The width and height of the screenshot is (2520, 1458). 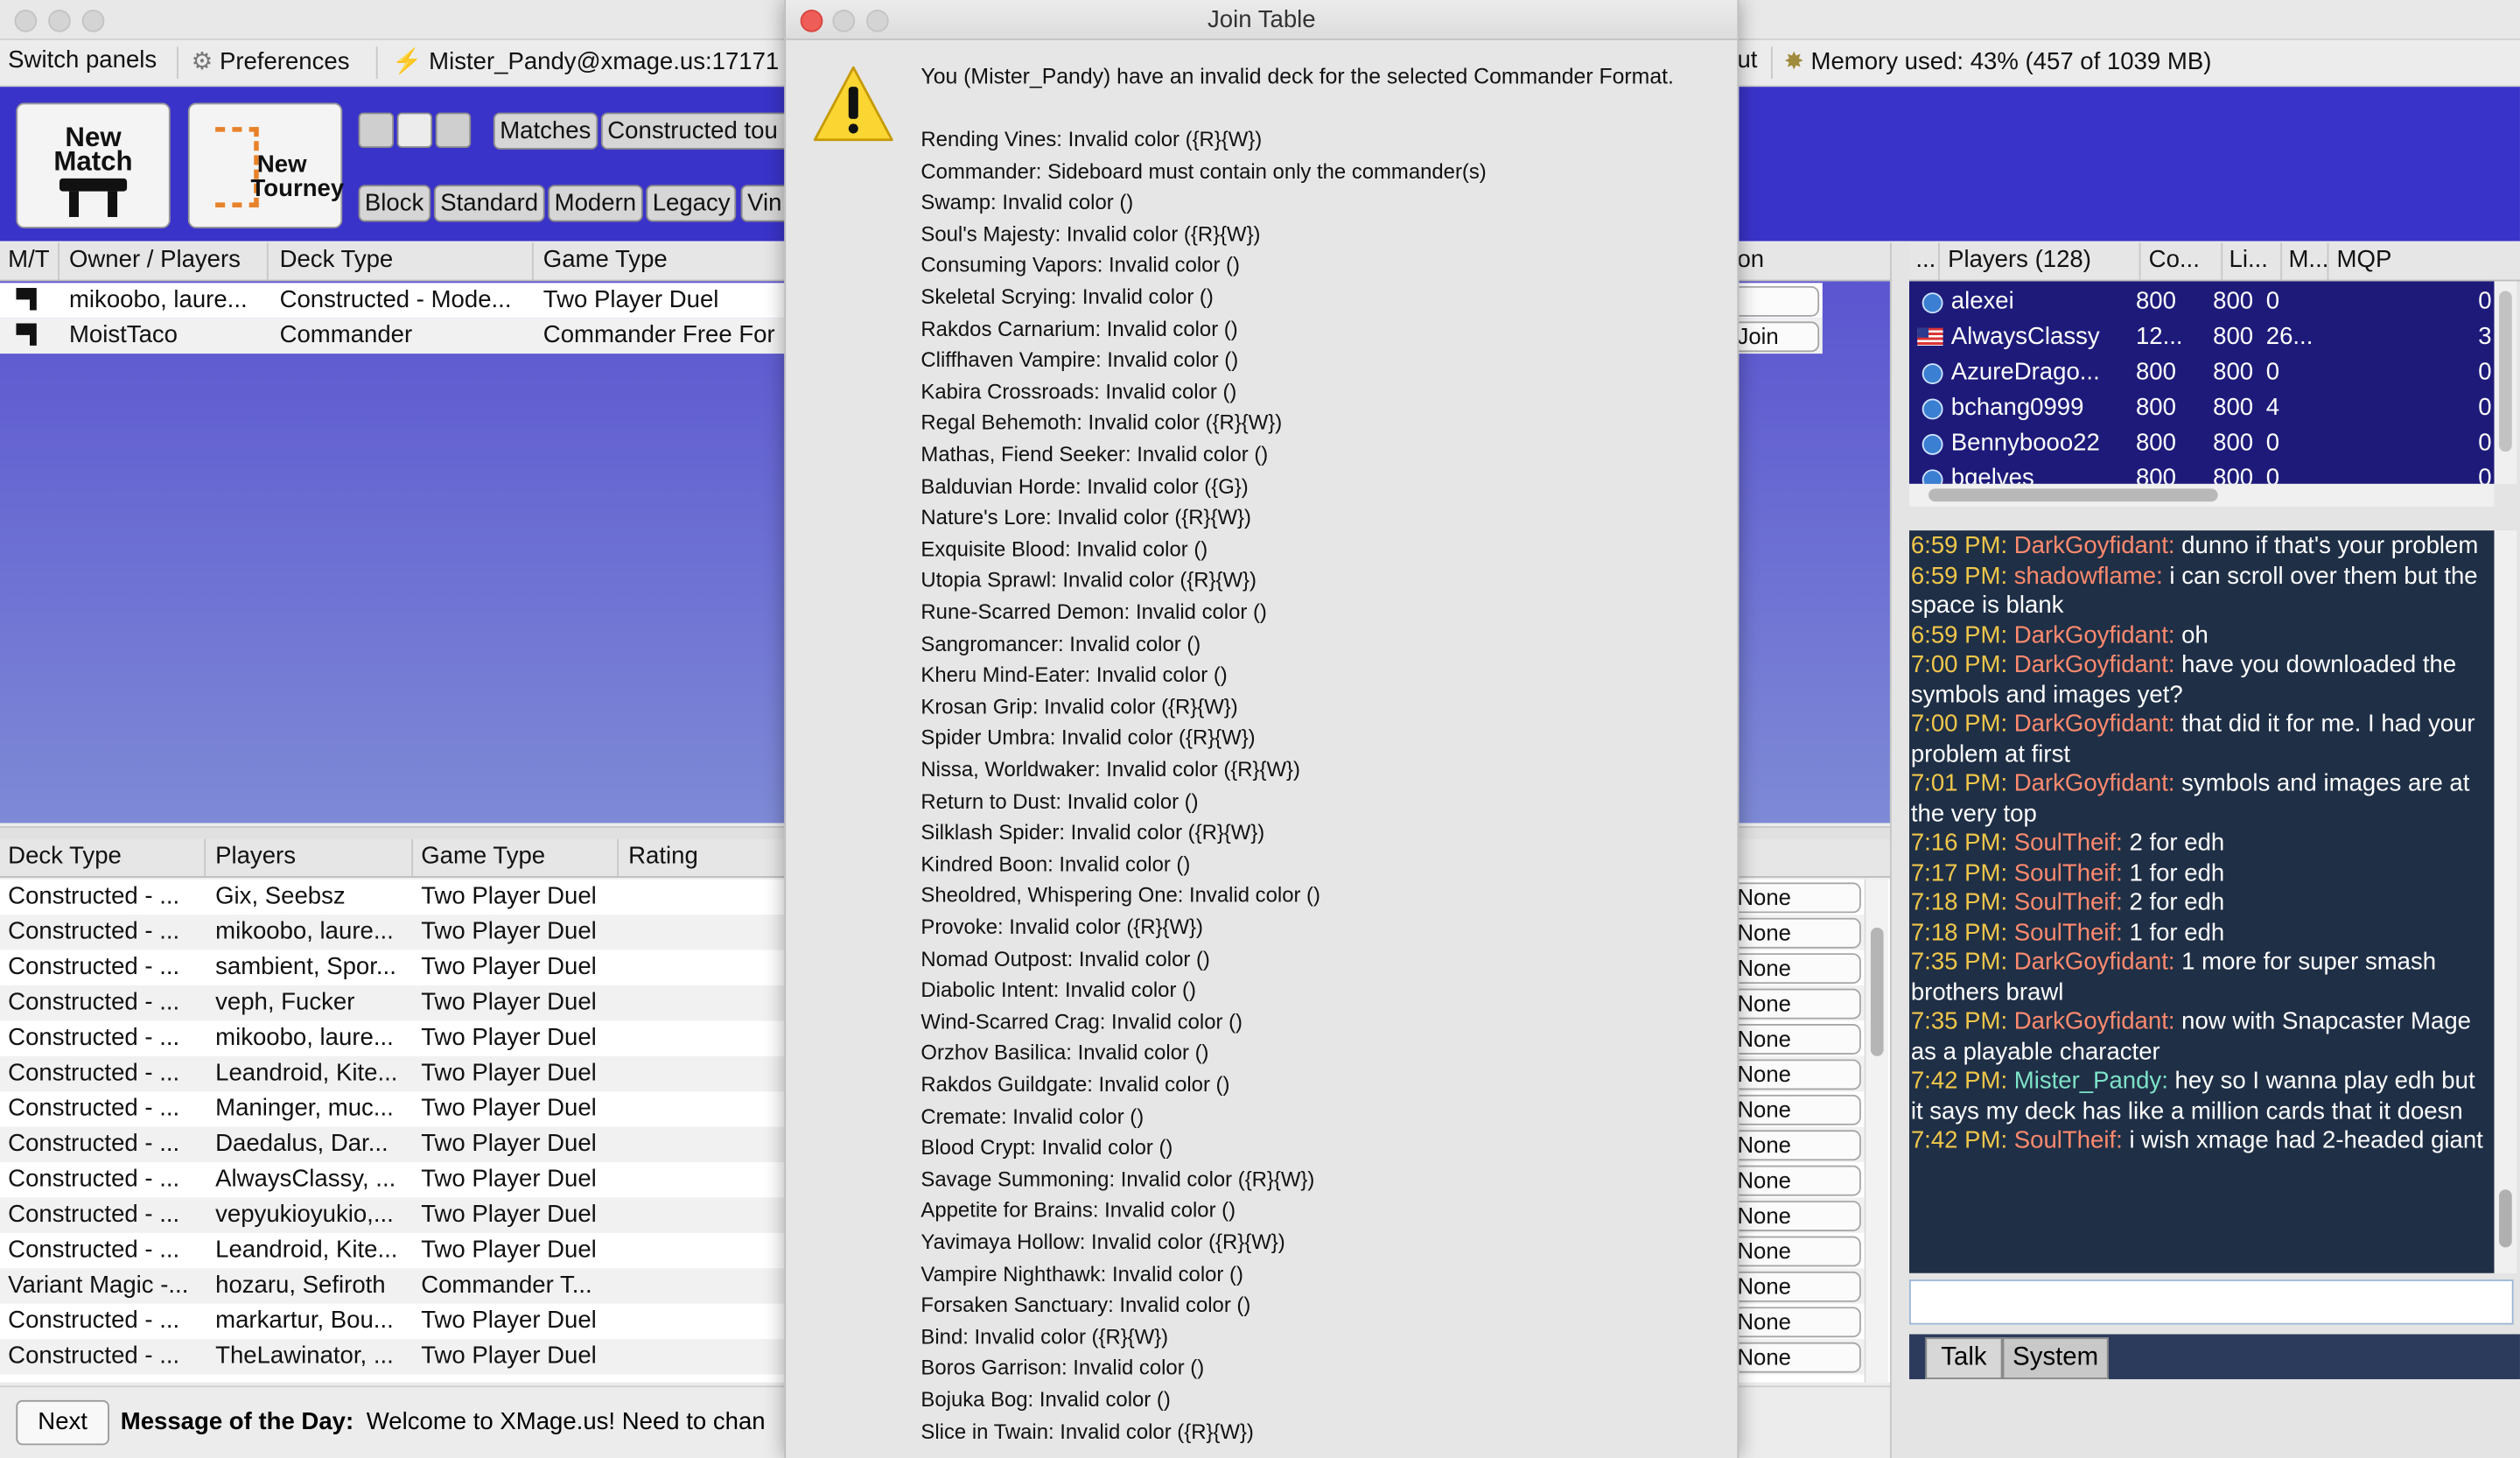 What do you see at coordinates (59, 21) in the screenshot?
I see `minimize-window-button` at bounding box center [59, 21].